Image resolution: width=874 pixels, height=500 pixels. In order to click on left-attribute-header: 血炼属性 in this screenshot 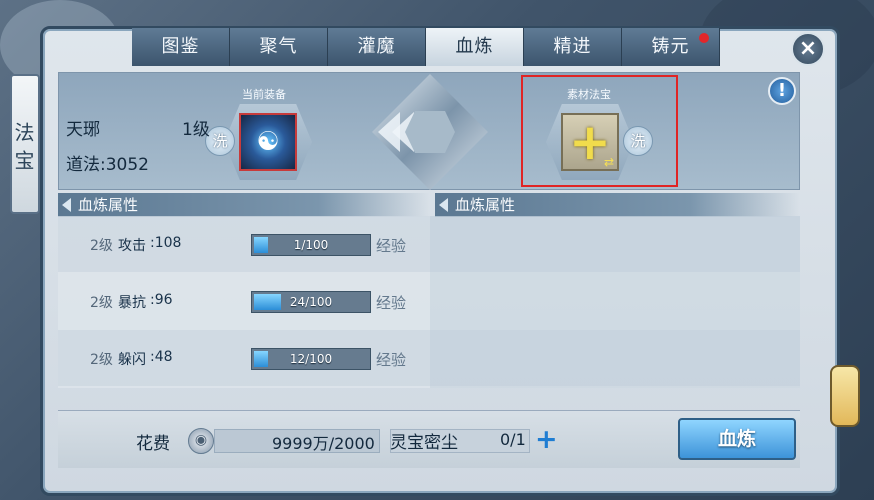, I will do `click(244, 205)`.